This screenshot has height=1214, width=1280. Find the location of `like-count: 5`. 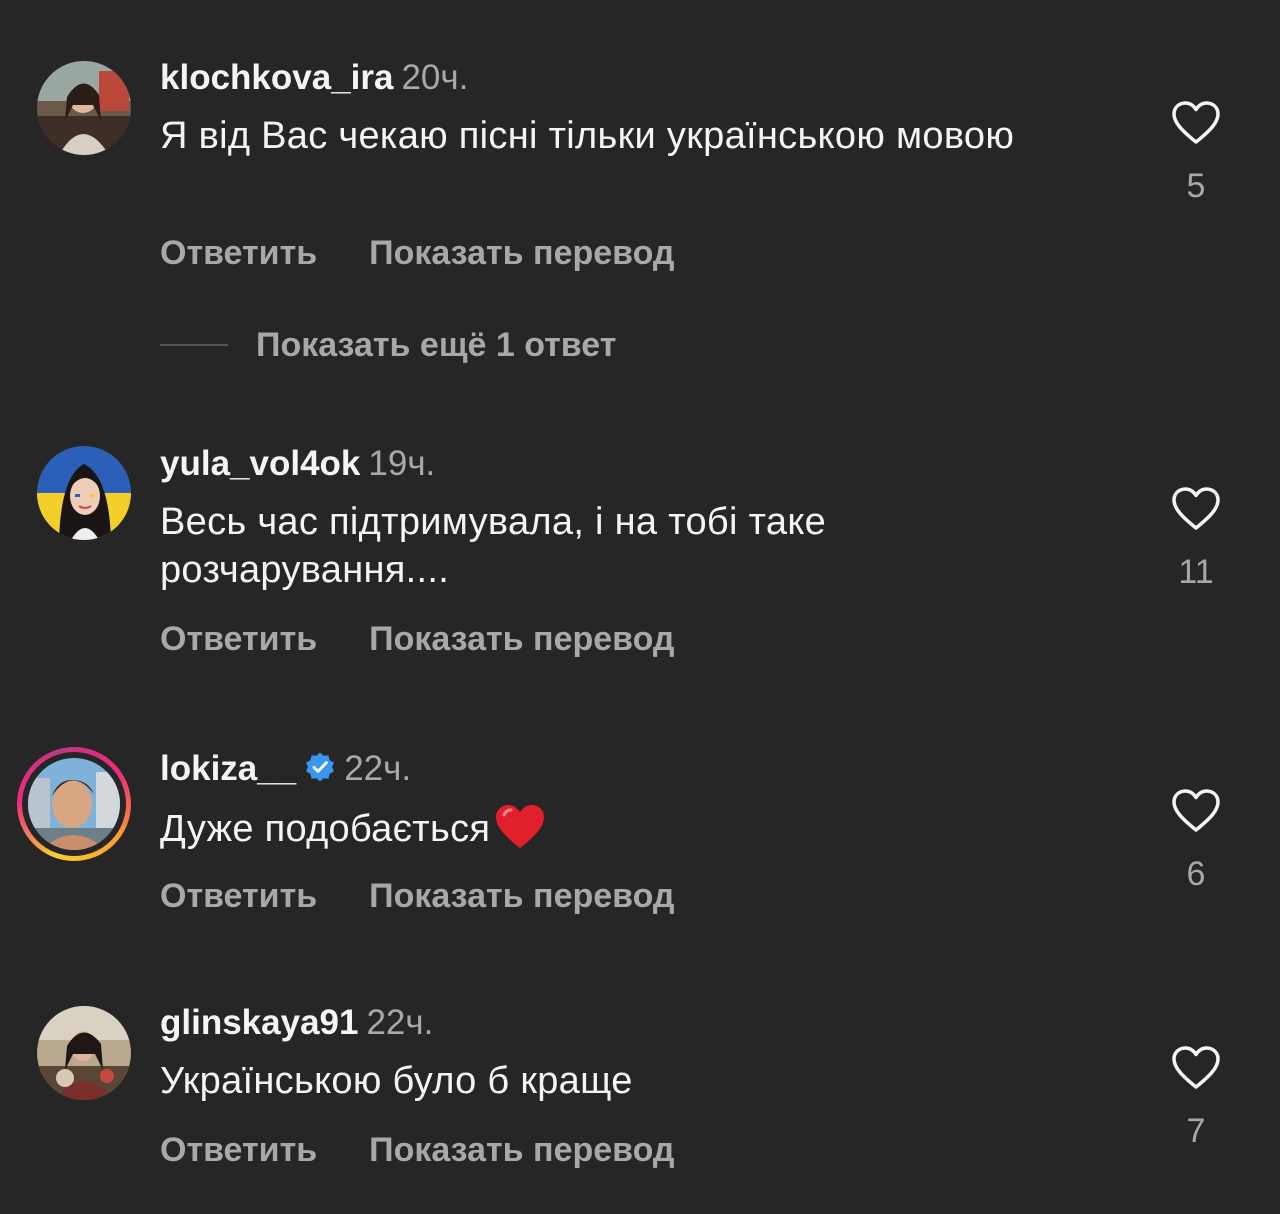

like-count: 5 is located at coordinates (1196, 186).